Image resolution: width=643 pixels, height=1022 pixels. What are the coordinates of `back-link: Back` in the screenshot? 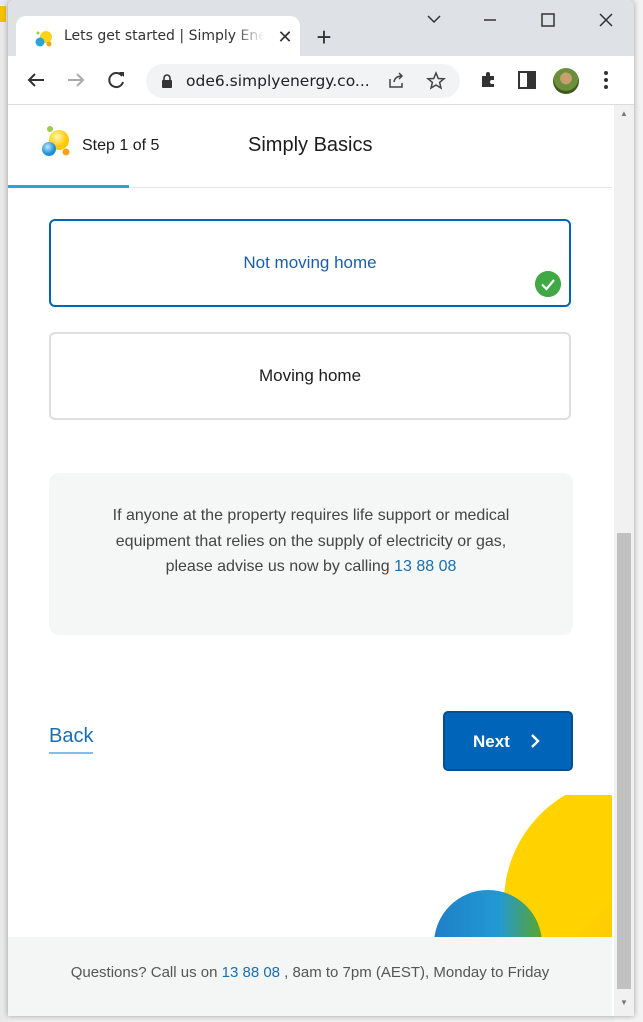 It's located at (71, 739).